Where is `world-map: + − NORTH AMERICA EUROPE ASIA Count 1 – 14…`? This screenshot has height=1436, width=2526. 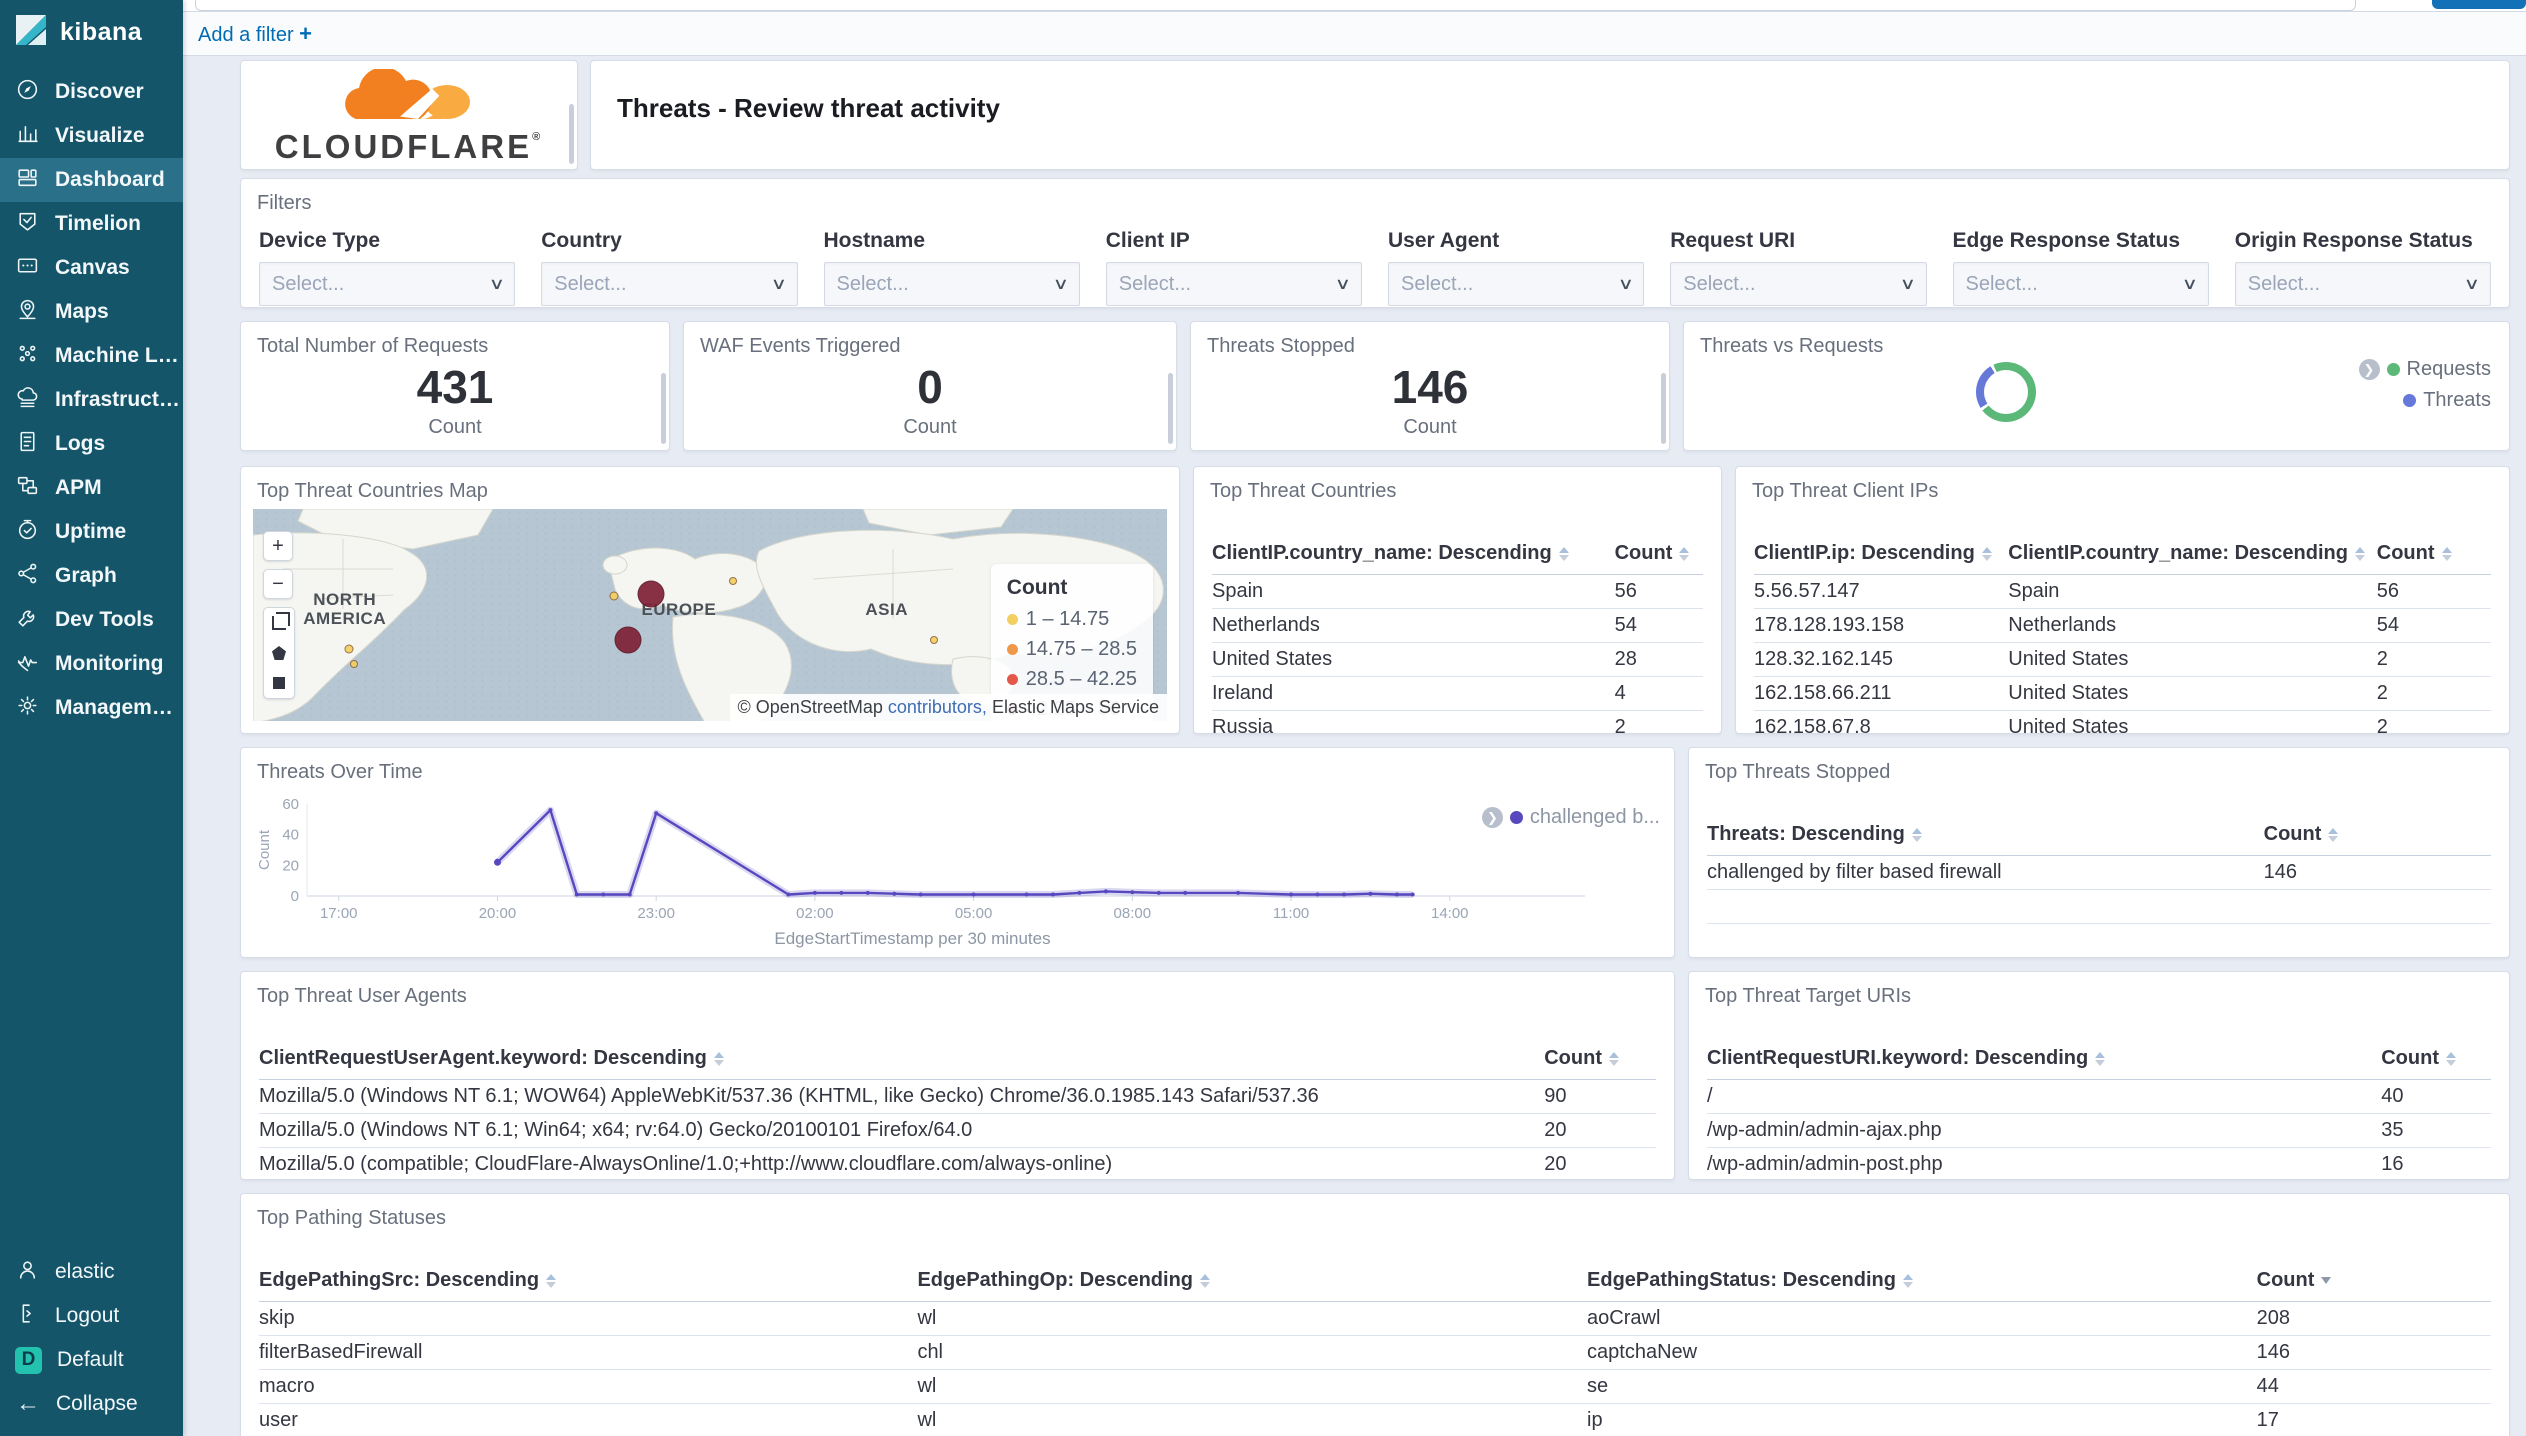 world-map: + − NORTH AMERICA EUROPE ASIA Count 1 – 14… is located at coordinates (710, 615).